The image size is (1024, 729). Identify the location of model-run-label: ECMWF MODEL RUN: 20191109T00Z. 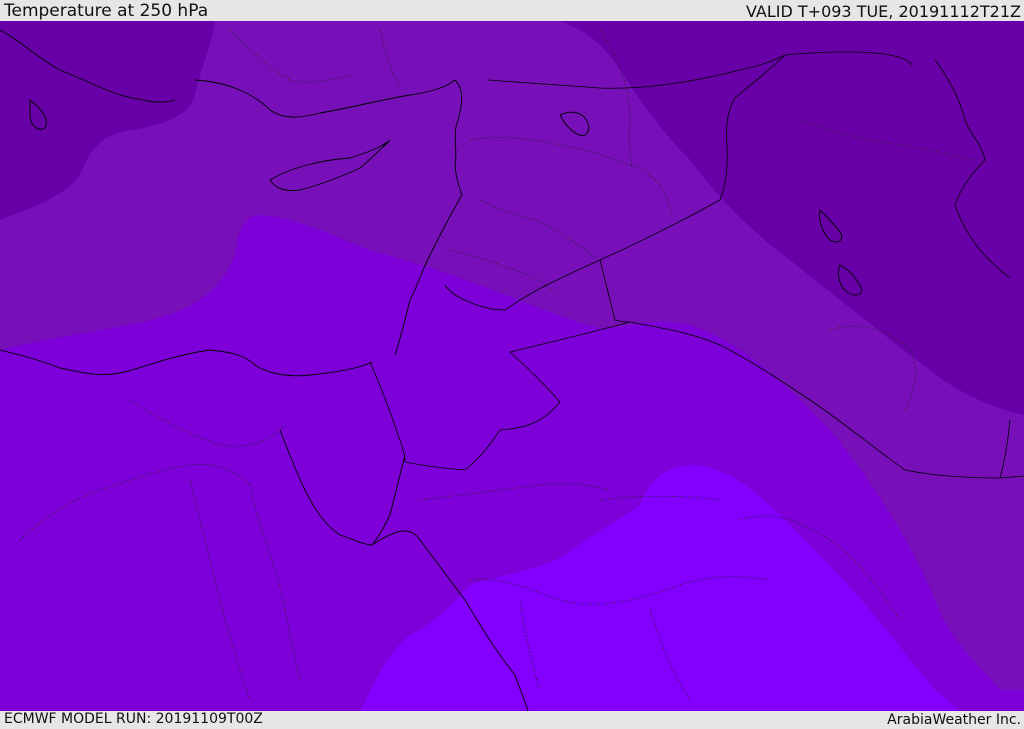
(133, 719).